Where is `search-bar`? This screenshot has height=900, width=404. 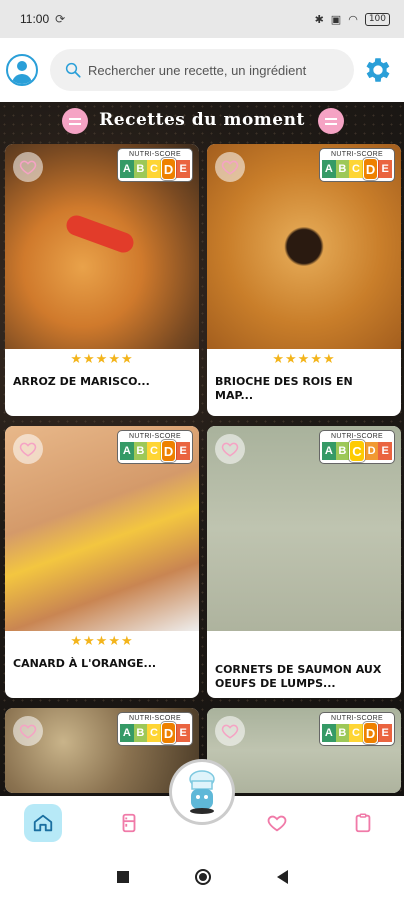 search-bar is located at coordinates (202, 70).